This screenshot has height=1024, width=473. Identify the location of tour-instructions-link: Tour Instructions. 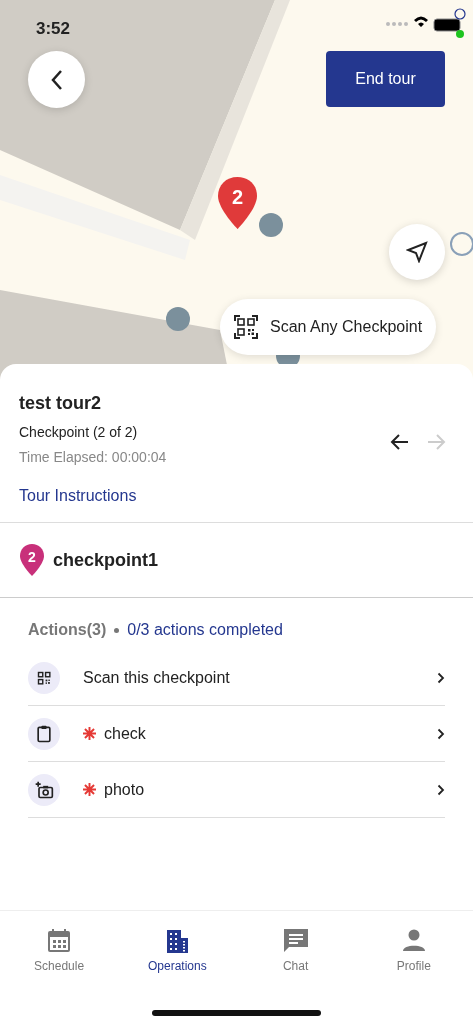
(78, 496).